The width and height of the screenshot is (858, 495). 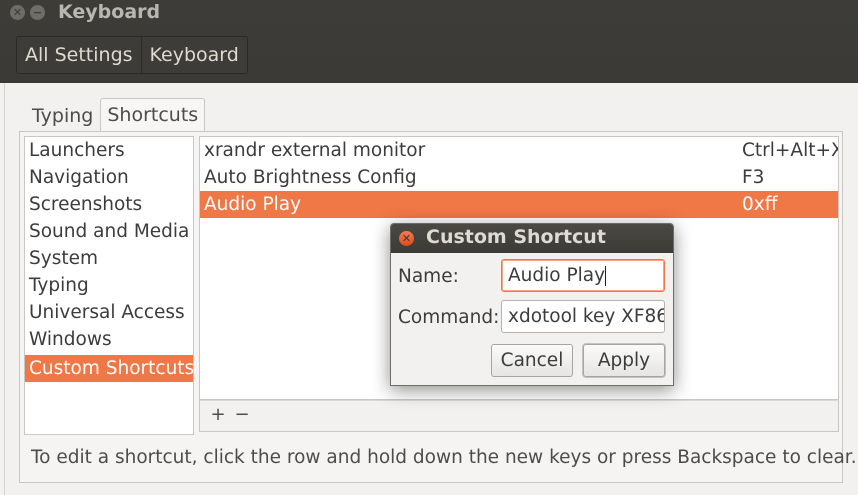 What do you see at coordinates (79, 55) in the screenshot?
I see `breadcrumb-all-settings: All Settings` at bounding box center [79, 55].